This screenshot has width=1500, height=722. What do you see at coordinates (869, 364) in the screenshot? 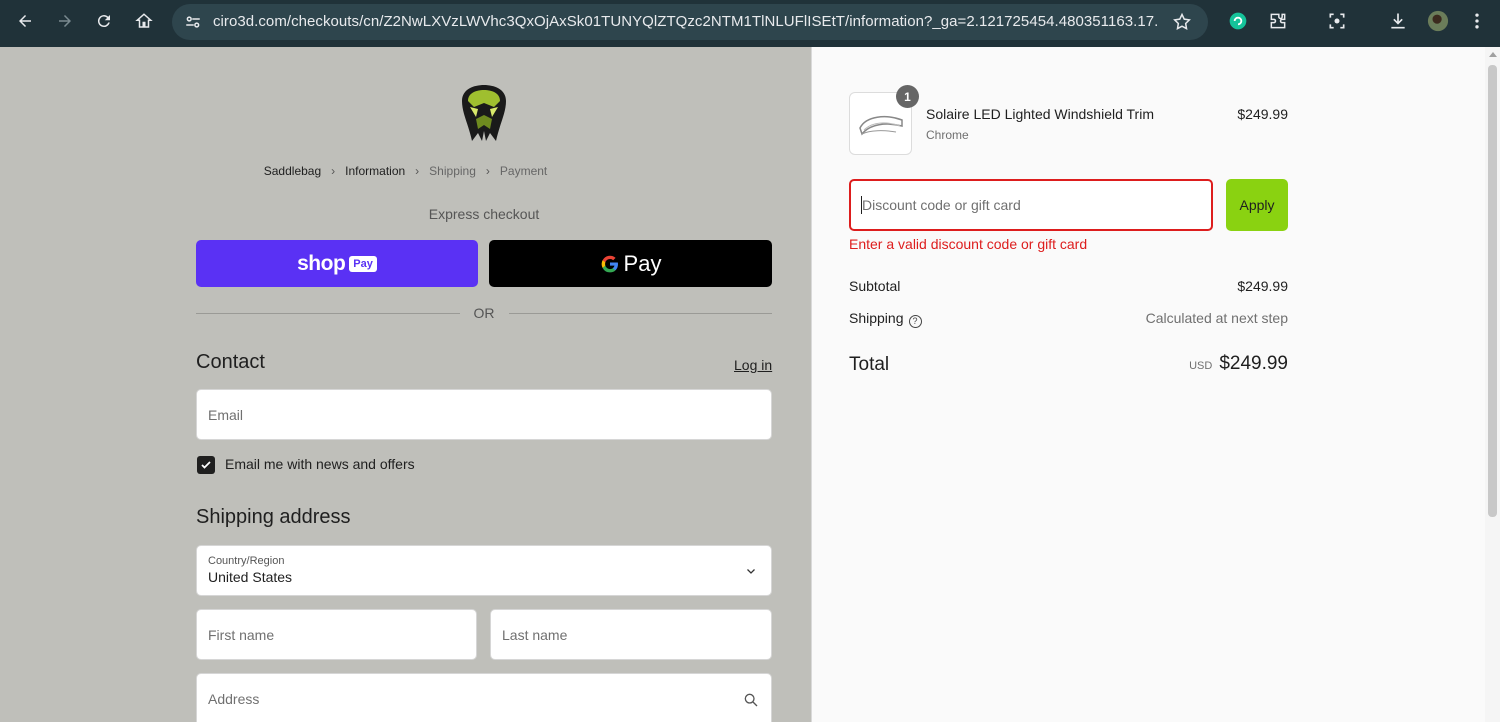
I see `total-label: Total` at bounding box center [869, 364].